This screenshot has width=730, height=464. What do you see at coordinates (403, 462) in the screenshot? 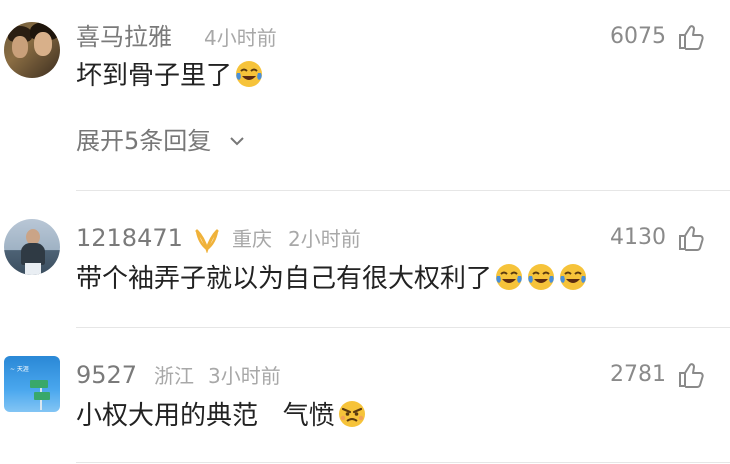
I see `divider` at bounding box center [403, 462].